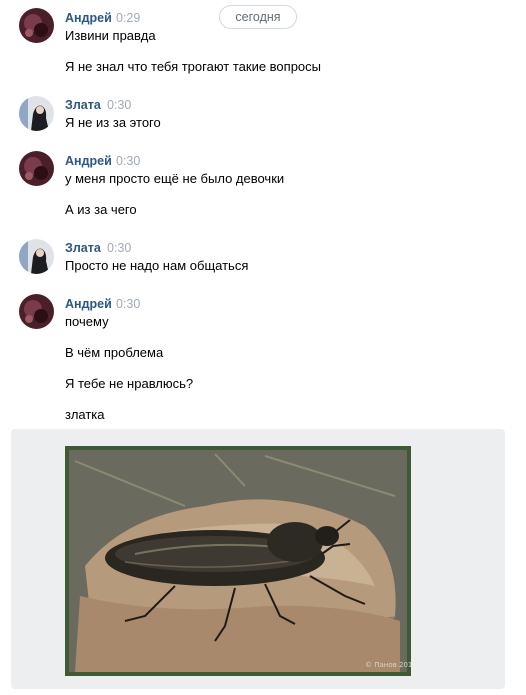 This screenshot has width=526, height=695. Describe the element at coordinates (128, 18) in the screenshot. I see `message-time: 0:29` at that location.